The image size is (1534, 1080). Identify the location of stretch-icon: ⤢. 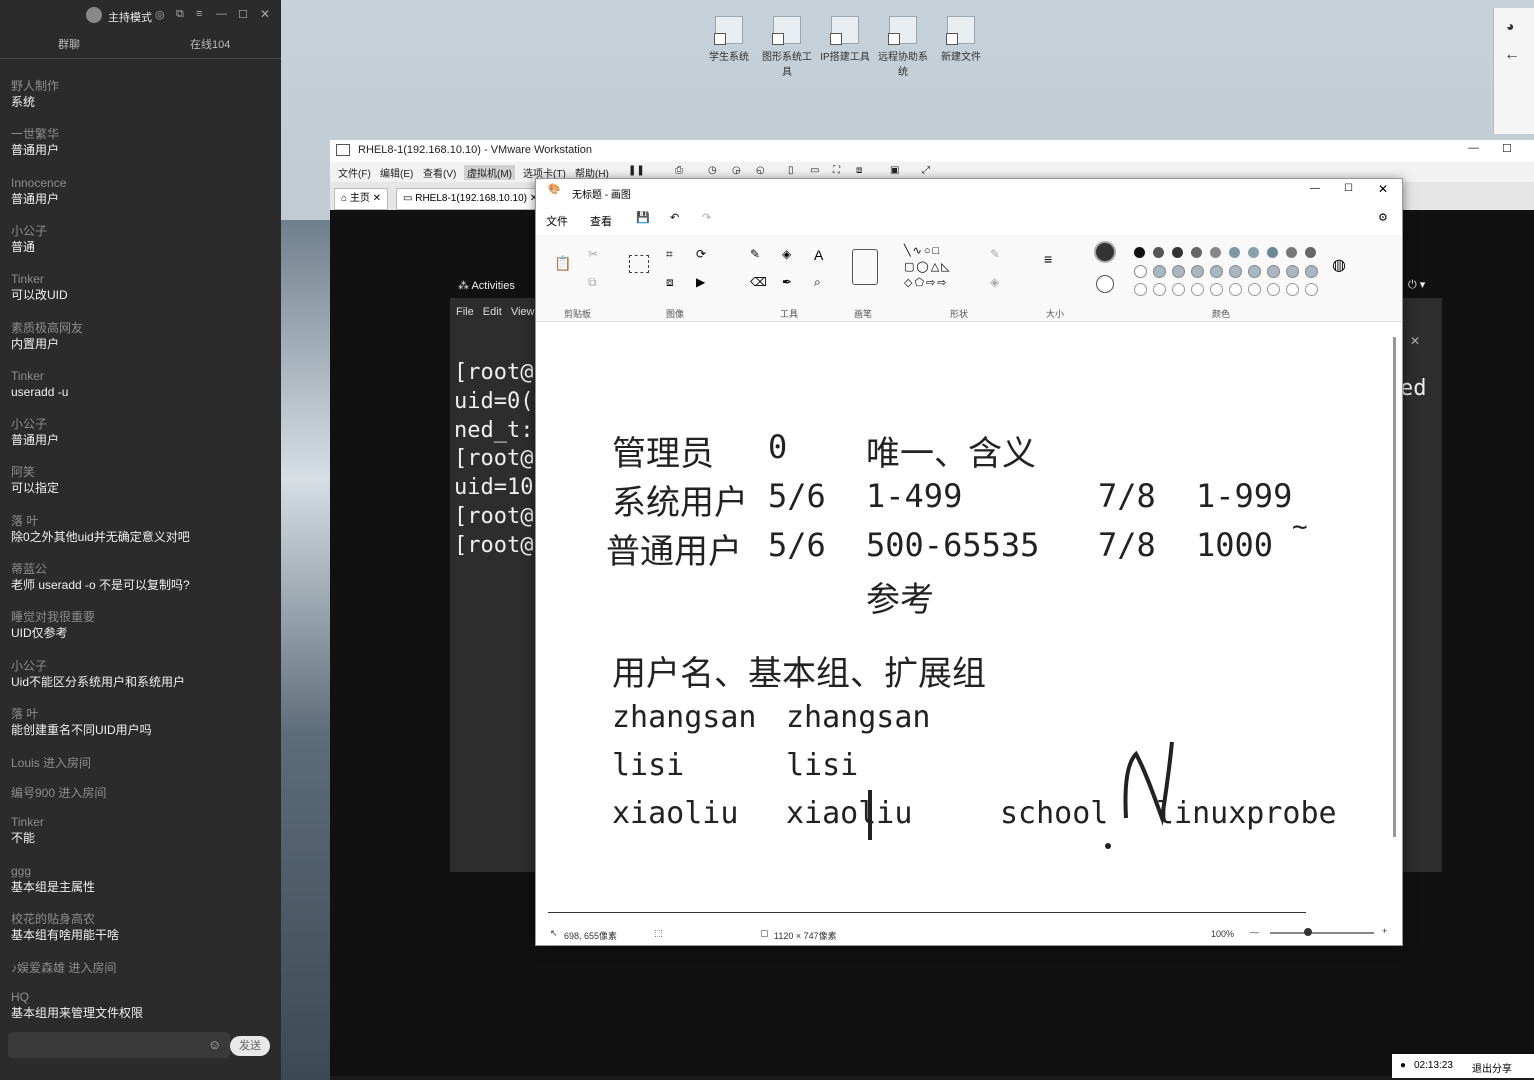
(926, 170).